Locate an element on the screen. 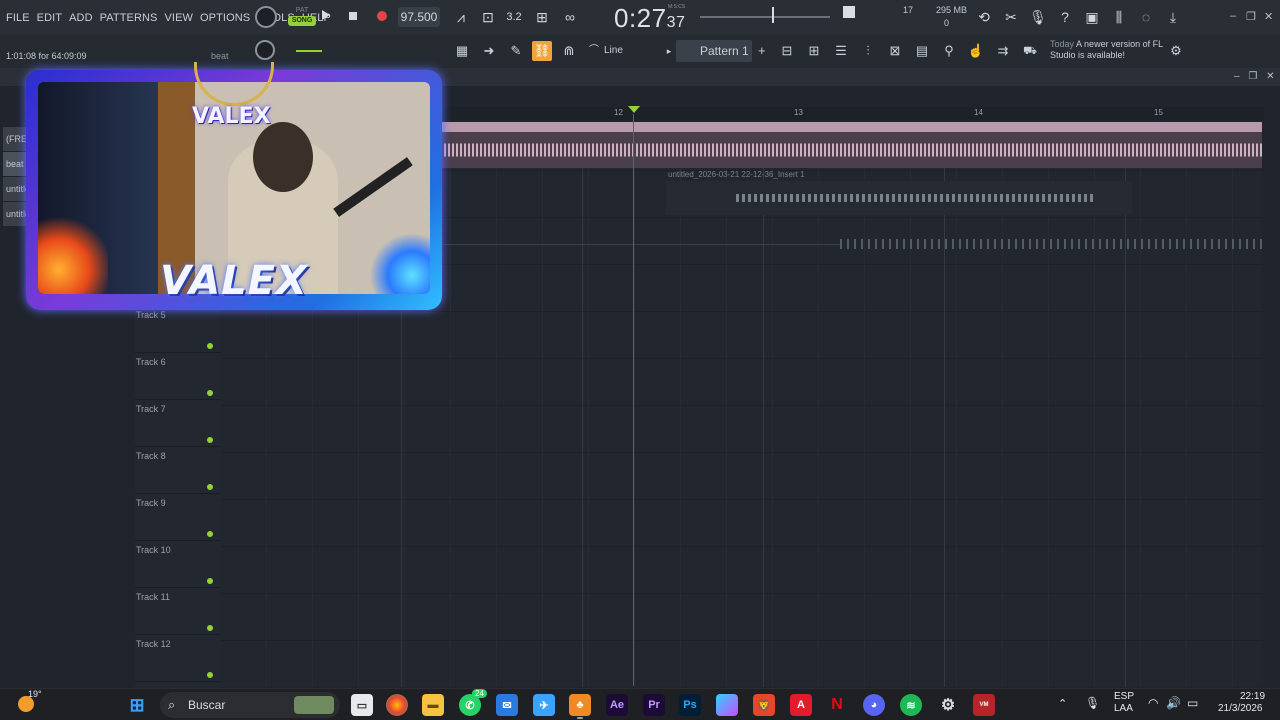 The height and width of the screenshot is (720, 1280). file-explorer-icon: ▬ is located at coordinates (433, 705).